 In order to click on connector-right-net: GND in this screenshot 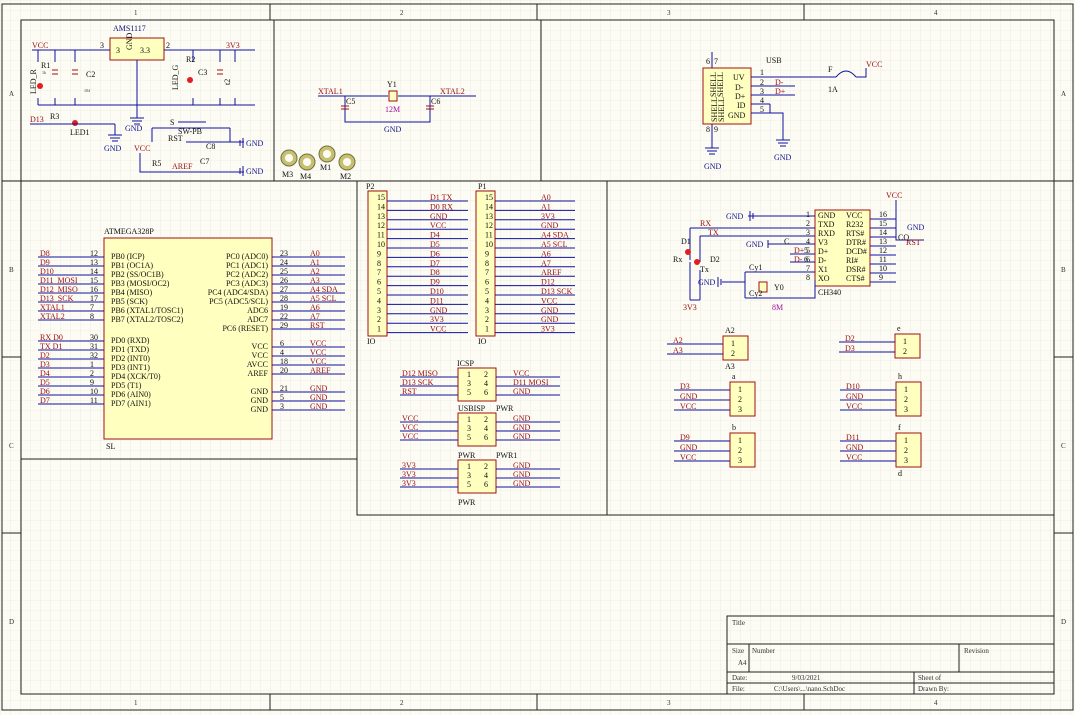, I will do `click(522, 391)`.